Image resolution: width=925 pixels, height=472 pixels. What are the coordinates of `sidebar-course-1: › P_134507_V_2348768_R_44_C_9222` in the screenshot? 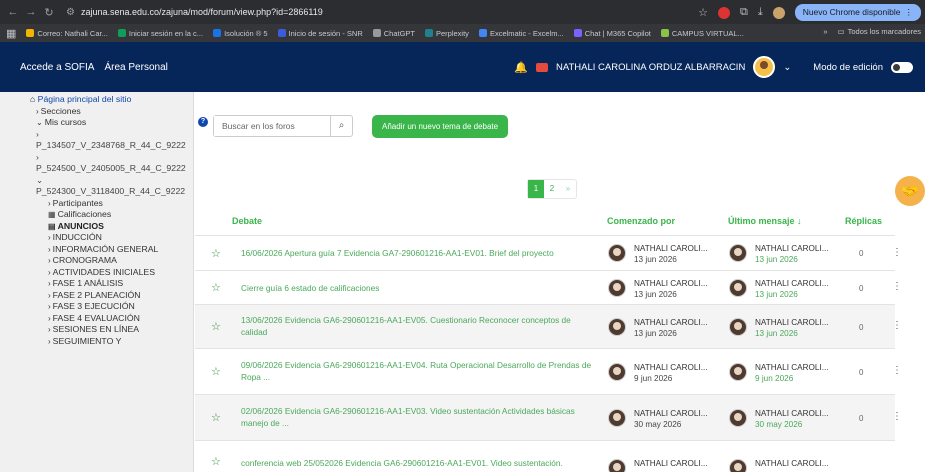 It's located at (114, 140).